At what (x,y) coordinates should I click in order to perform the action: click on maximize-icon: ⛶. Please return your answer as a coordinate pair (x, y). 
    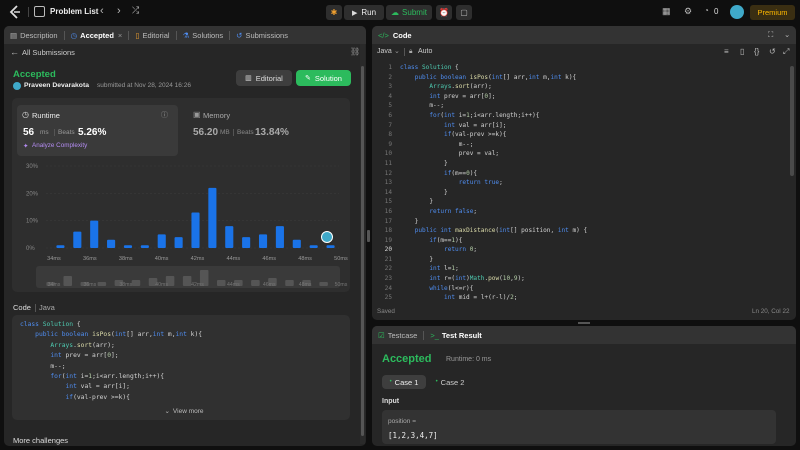
    Looking at the image, I should click on (770, 35).